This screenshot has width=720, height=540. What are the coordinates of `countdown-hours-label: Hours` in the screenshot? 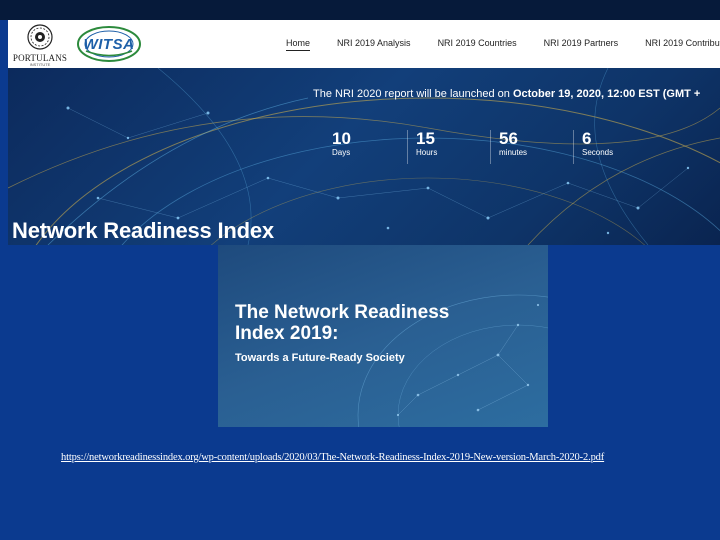 It's located at (427, 152).